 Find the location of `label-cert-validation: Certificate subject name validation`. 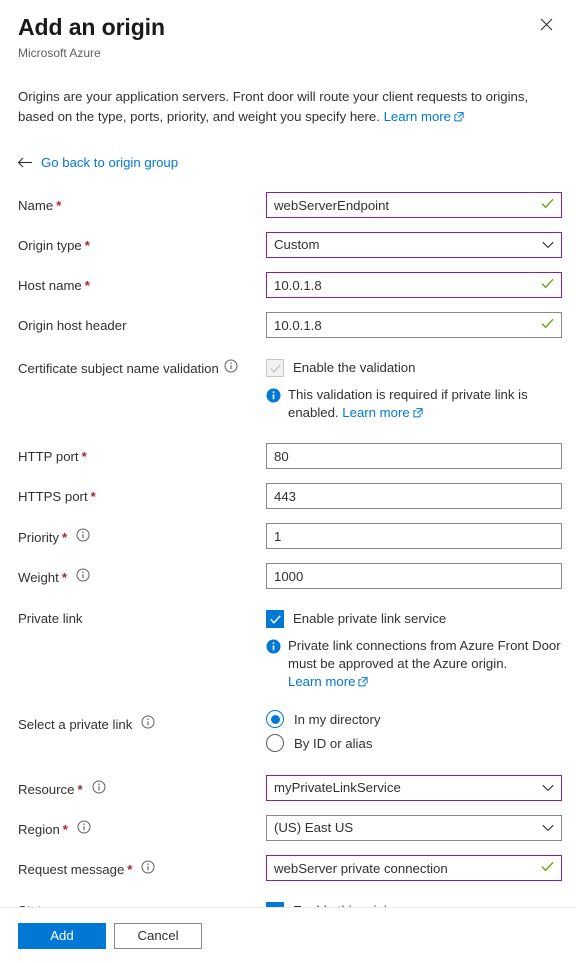

label-cert-validation: Certificate subject name validation is located at coordinates (142, 364).